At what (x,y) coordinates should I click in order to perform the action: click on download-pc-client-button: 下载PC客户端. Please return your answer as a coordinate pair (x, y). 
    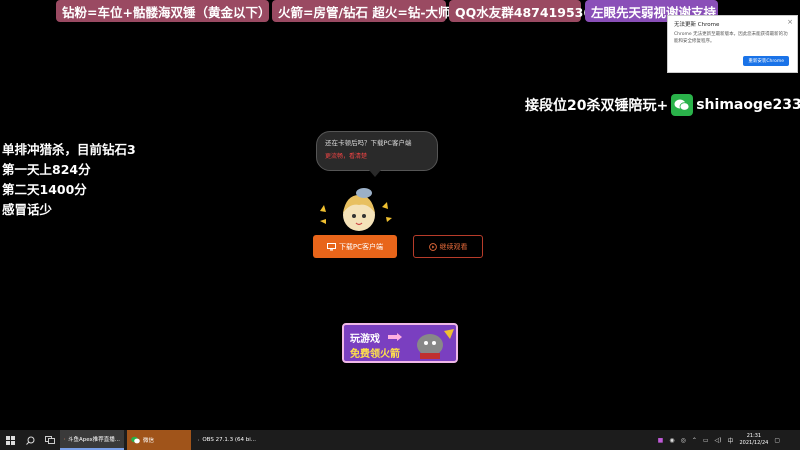
    Looking at the image, I should click on (355, 246).